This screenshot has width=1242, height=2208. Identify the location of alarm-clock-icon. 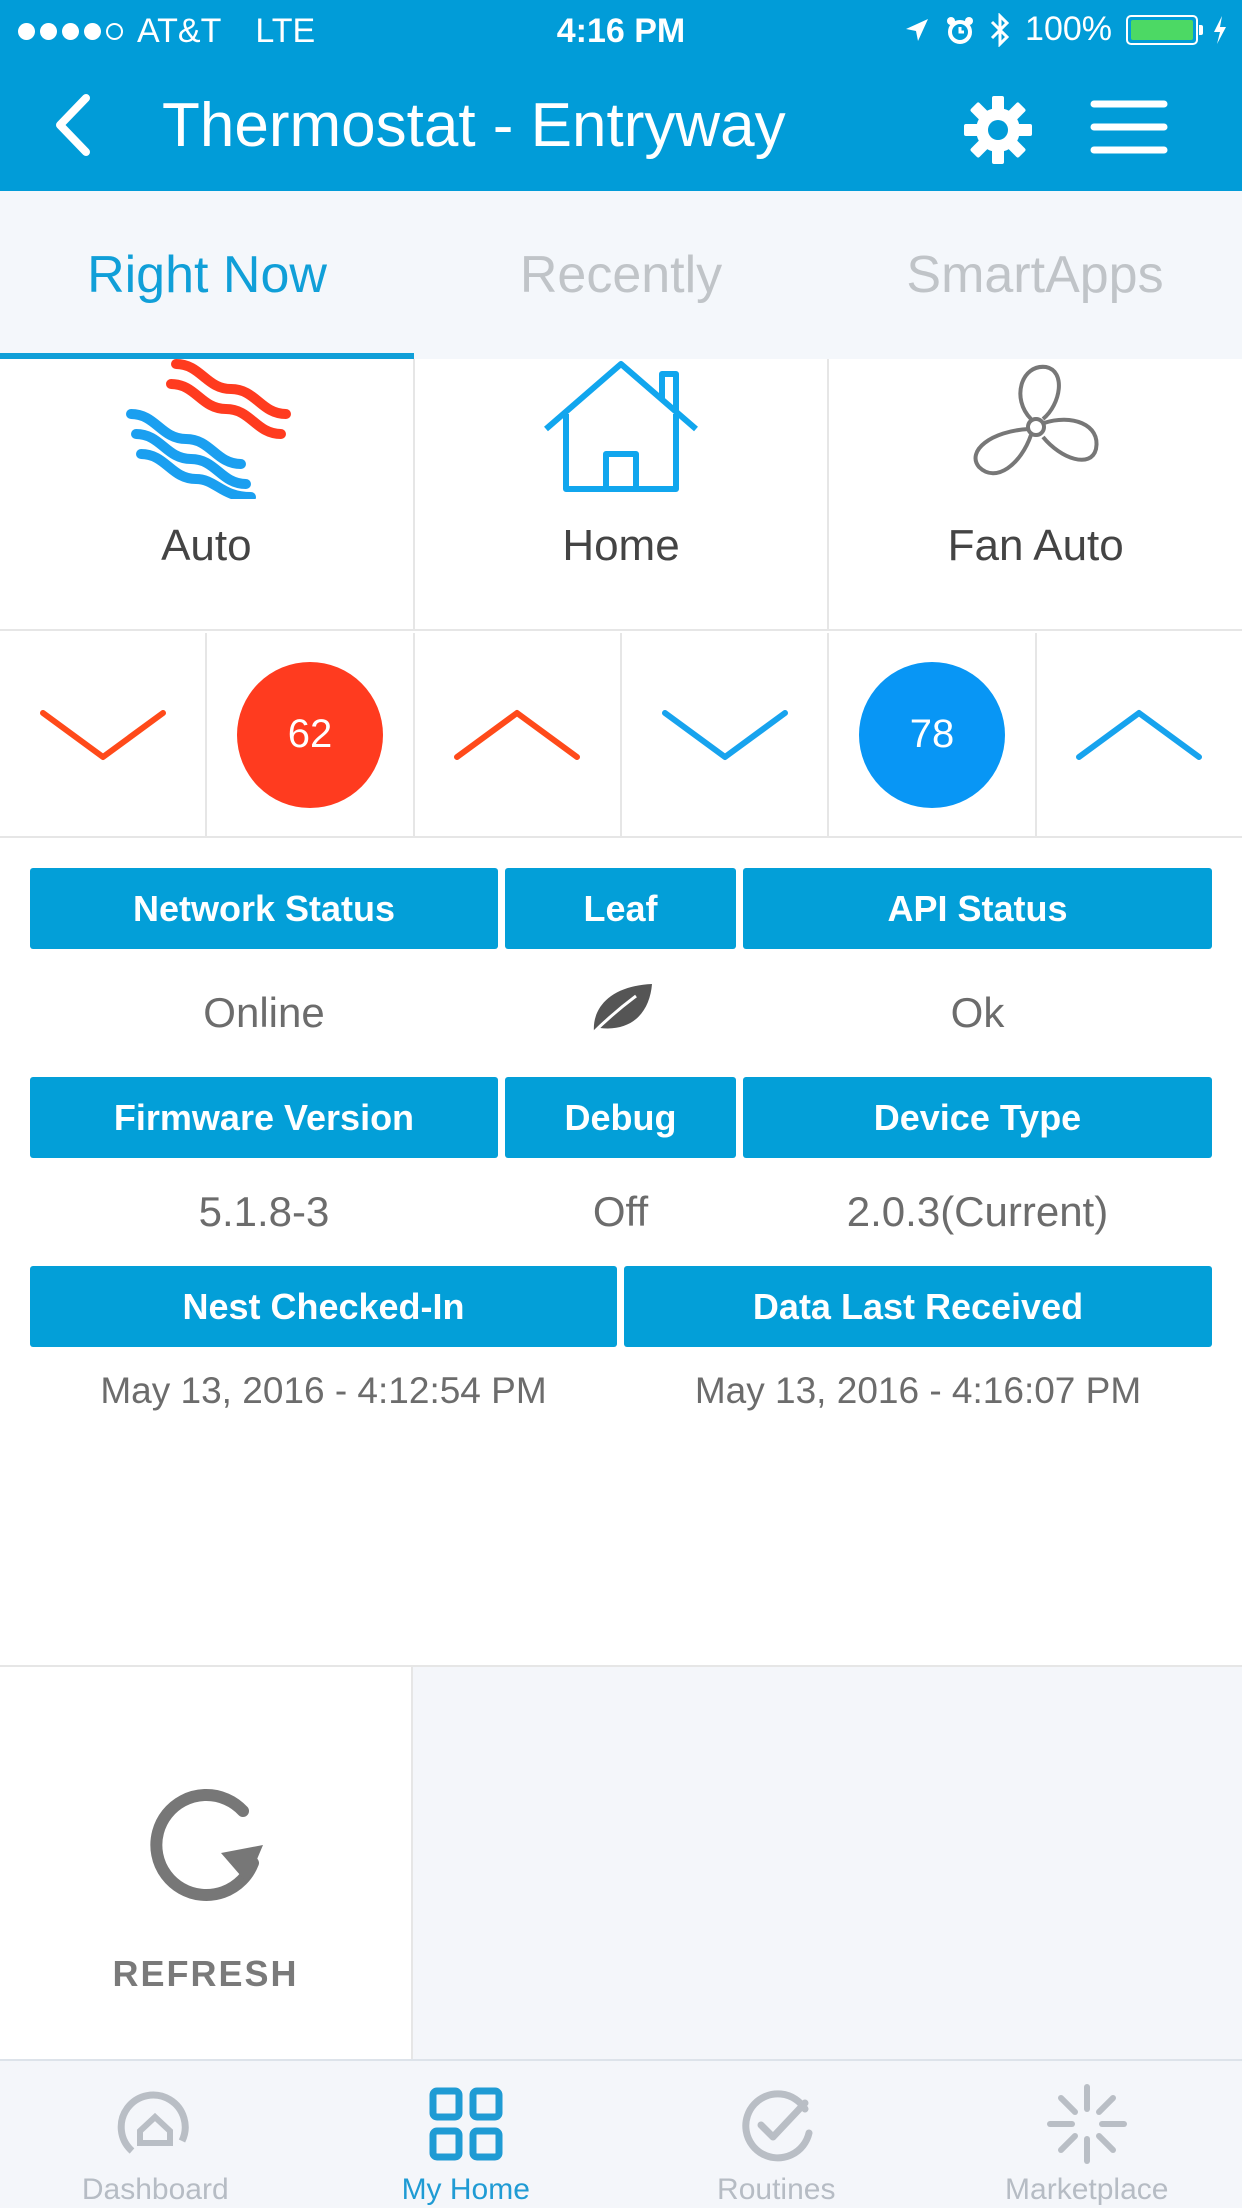
(960, 30).